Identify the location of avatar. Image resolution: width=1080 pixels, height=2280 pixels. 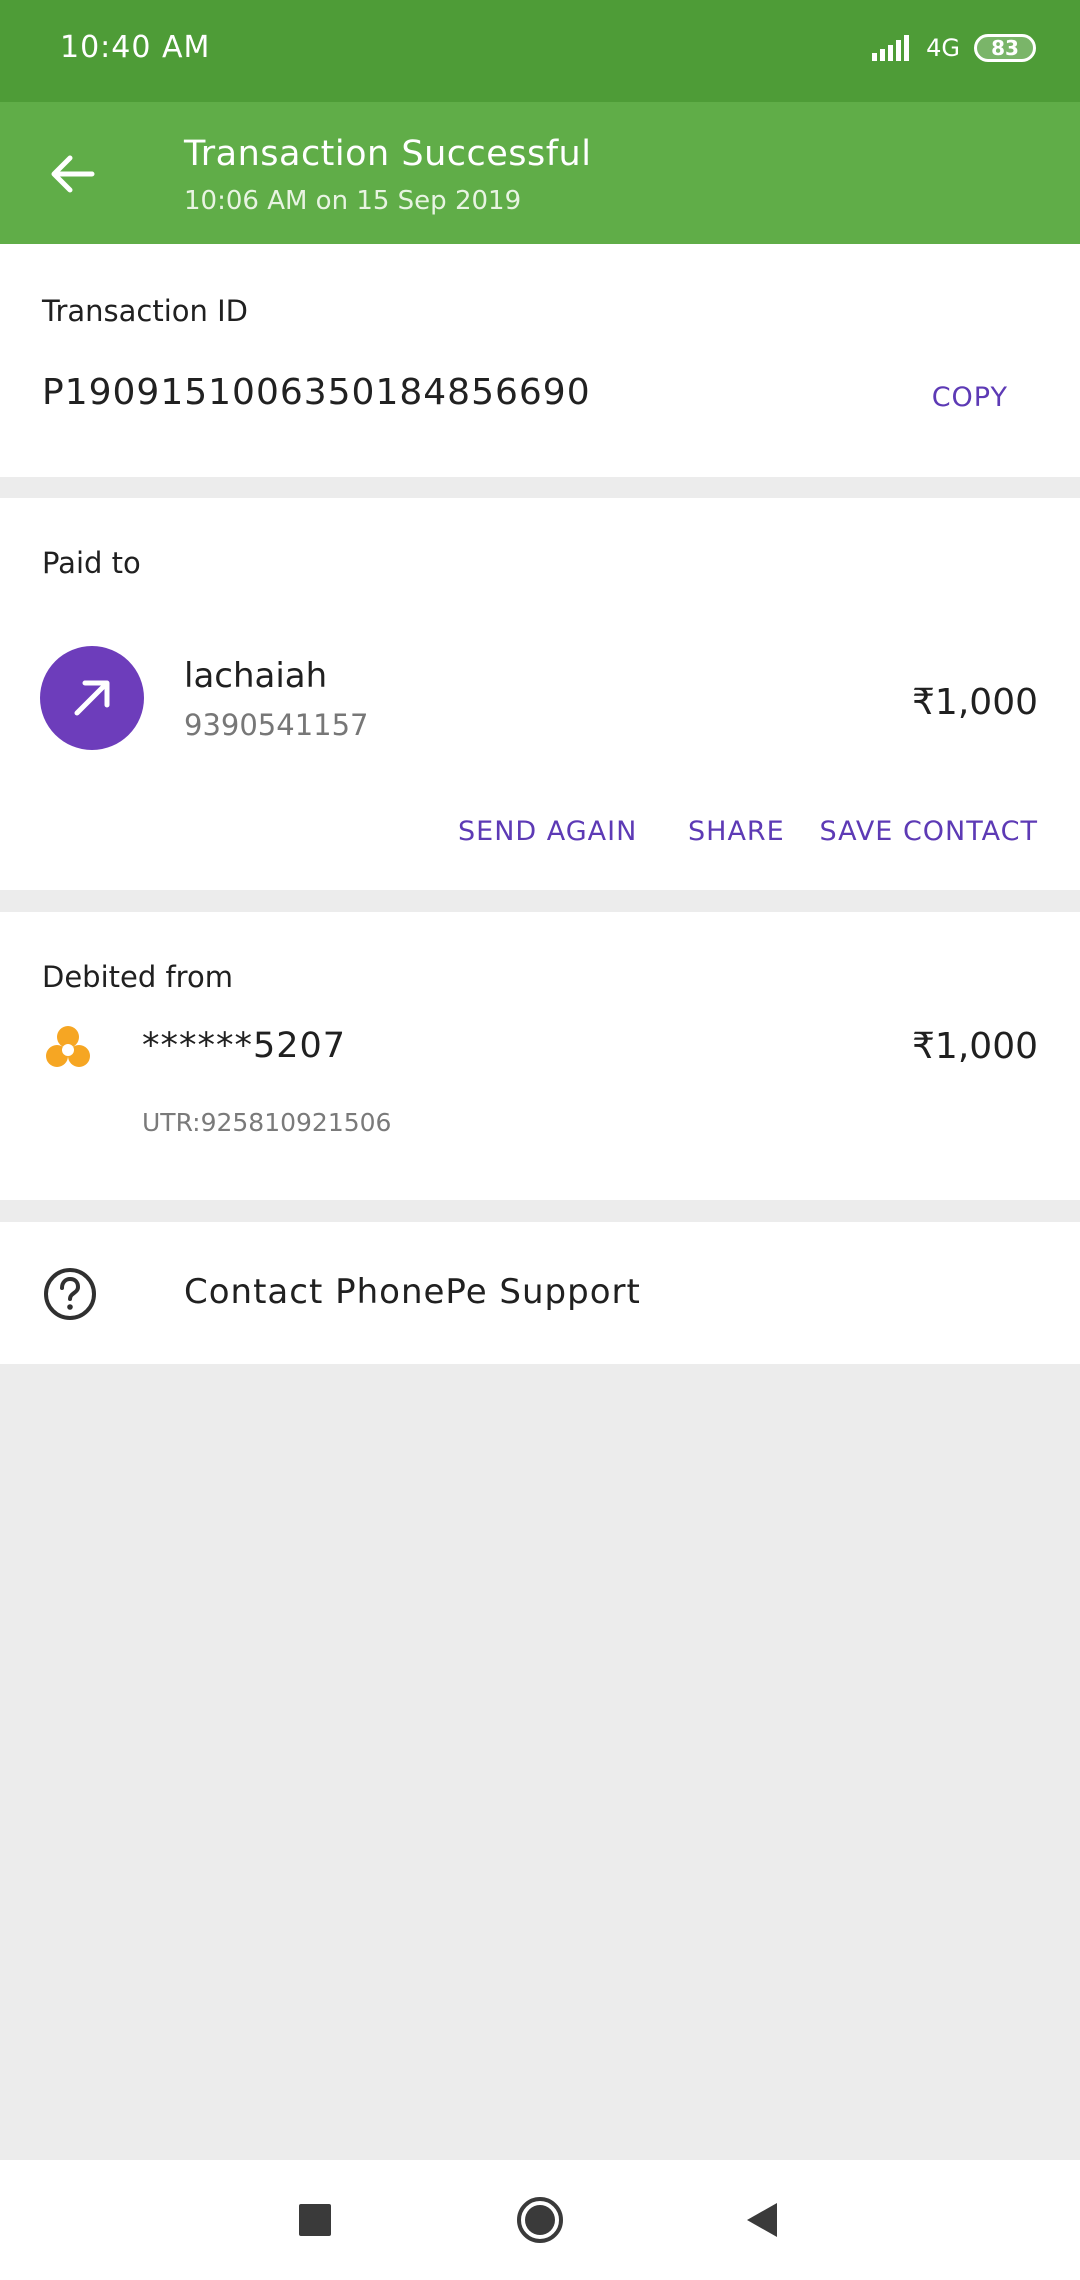
(92, 698).